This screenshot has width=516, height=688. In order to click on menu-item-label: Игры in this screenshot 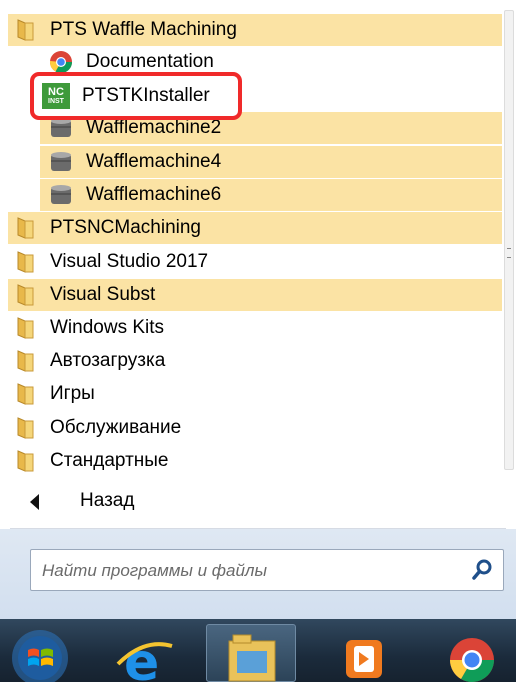, I will do `click(72, 393)`.